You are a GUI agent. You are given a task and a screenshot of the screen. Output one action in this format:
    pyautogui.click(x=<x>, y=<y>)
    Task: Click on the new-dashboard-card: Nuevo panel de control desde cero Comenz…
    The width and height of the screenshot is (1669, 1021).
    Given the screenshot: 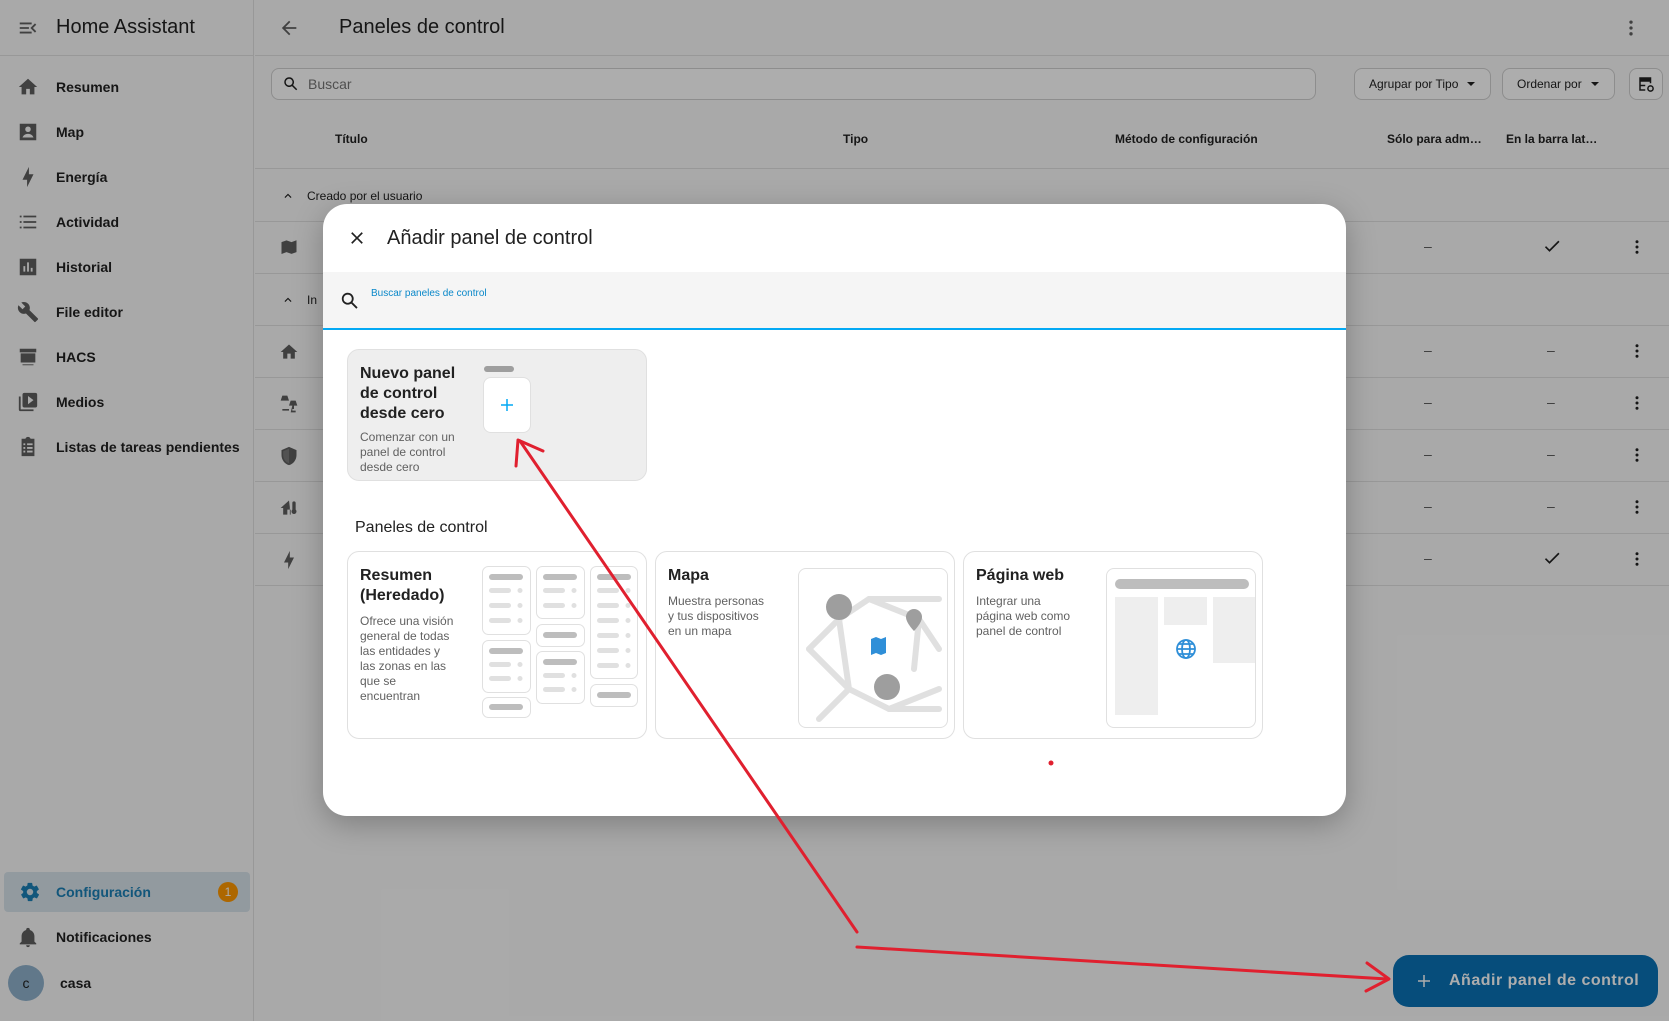 What is the action you would take?
    pyautogui.click(x=497, y=415)
    